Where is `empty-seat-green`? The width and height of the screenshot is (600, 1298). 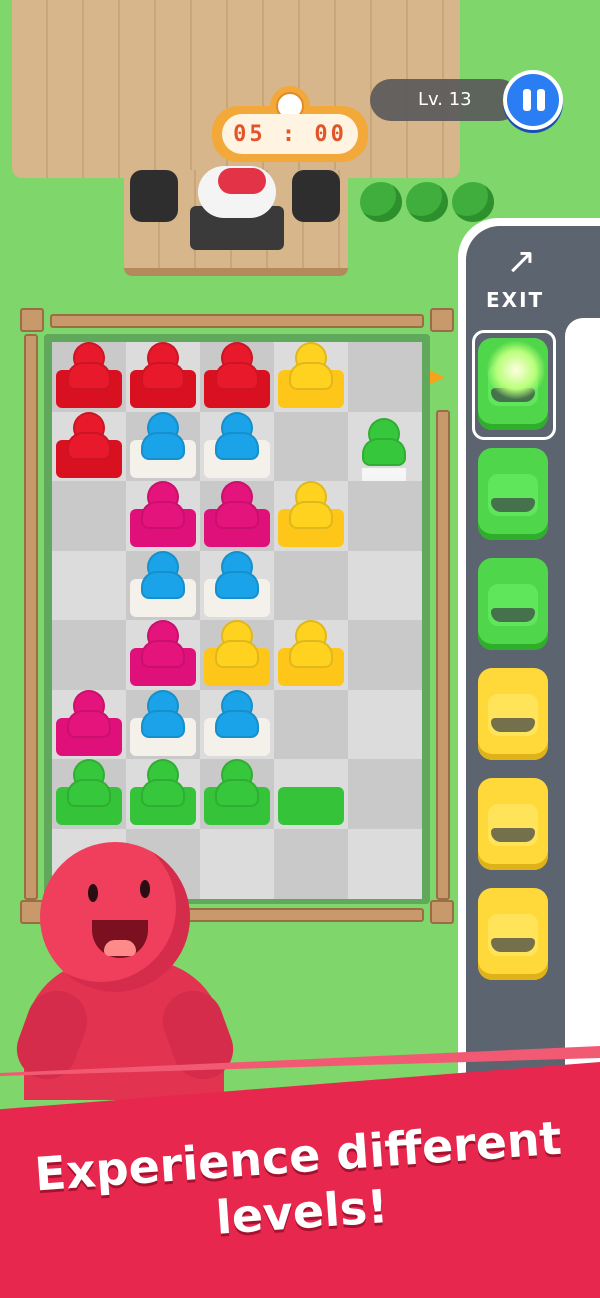 empty-seat-green is located at coordinates (311, 806).